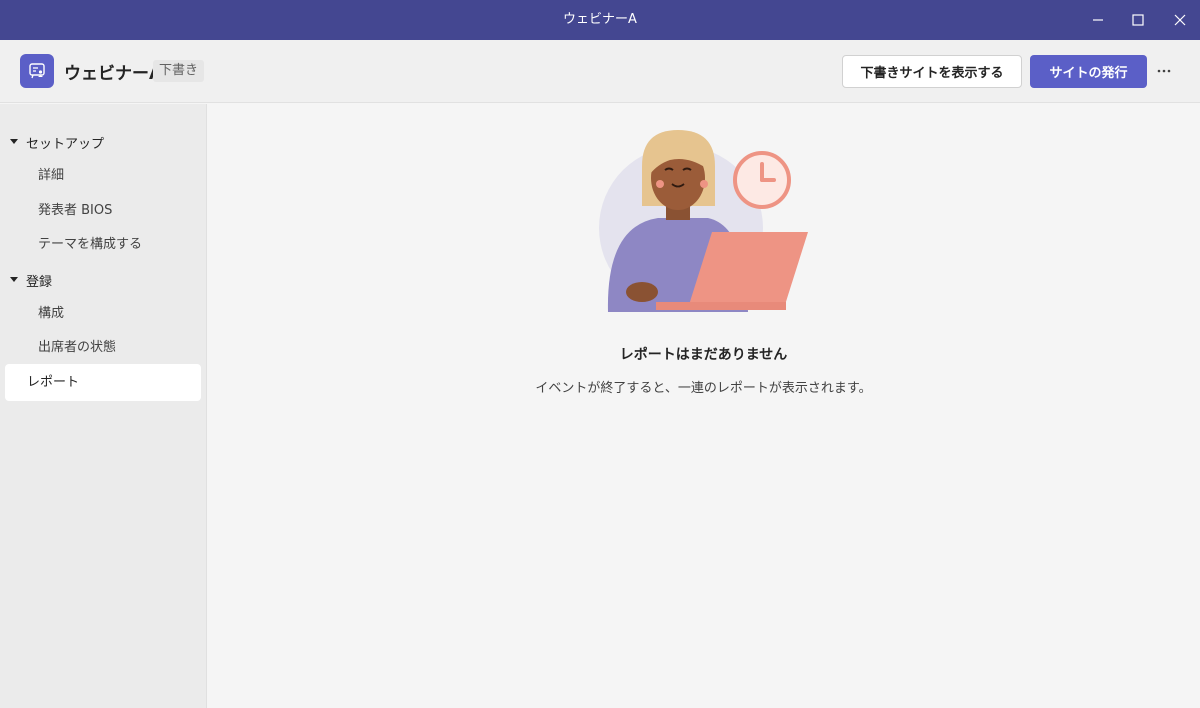  Describe the element at coordinates (1164, 71) in the screenshot. I see `more-options-icon` at that location.